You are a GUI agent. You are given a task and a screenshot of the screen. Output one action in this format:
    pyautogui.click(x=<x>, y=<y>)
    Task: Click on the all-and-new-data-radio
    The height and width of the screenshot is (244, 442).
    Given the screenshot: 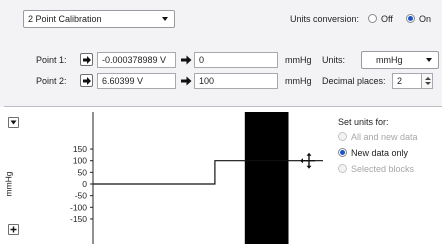 What is the action you would take?
    pyautogui.click(x=342, y=136)
    